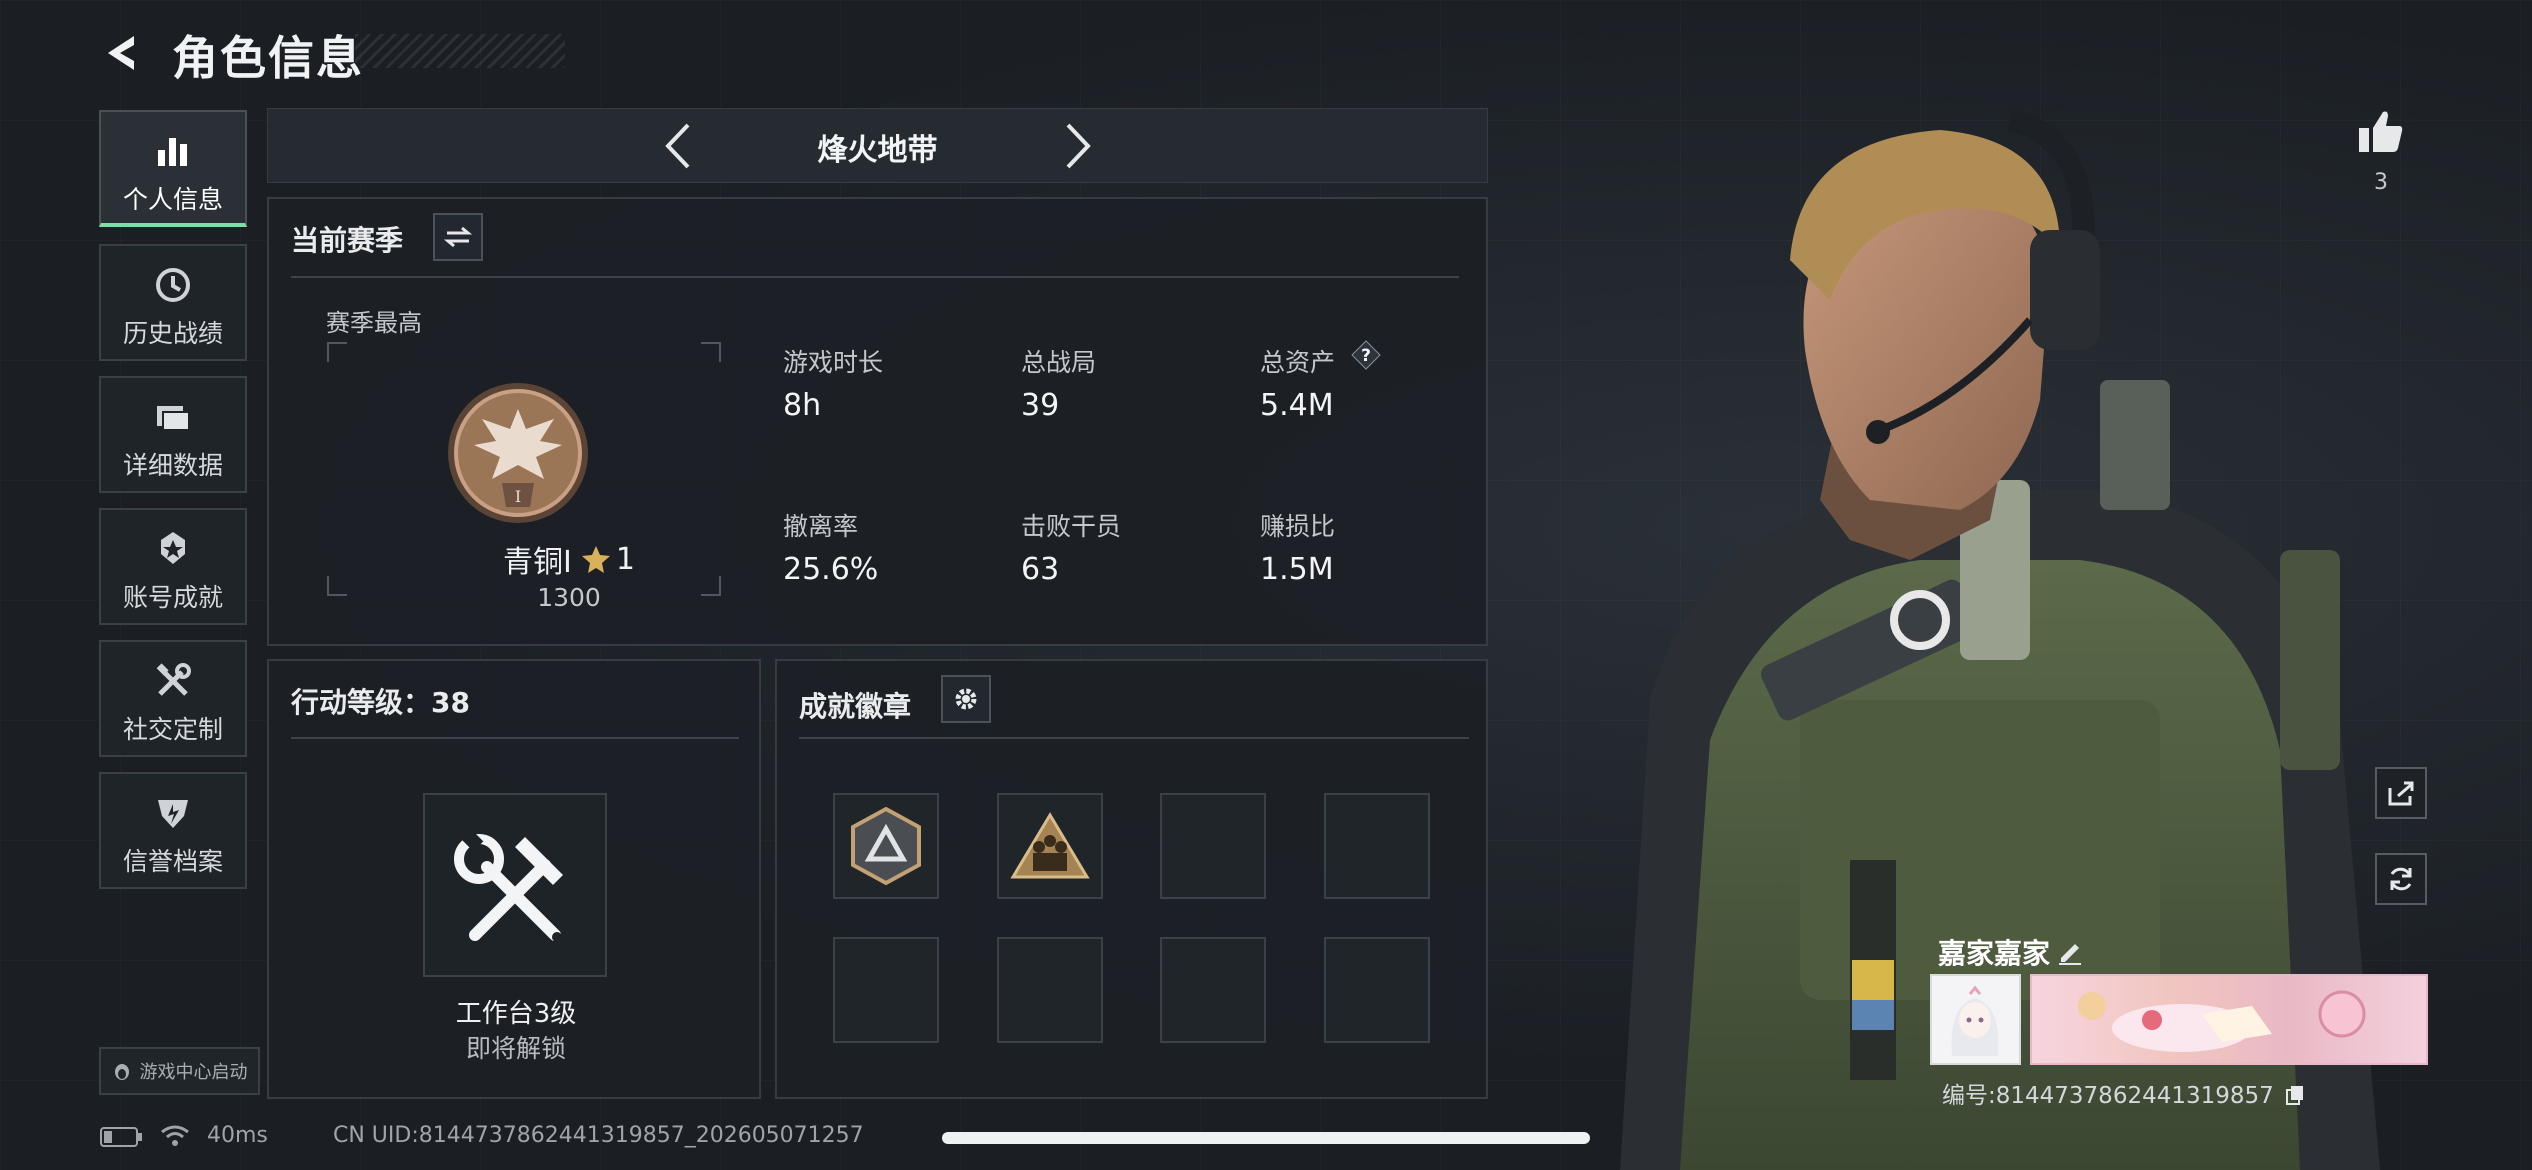 The width and height of the screenshot is (2532, 1170). Describe the element at coordinates (173, 679) in the screenshot. I see `tools-icon` at that location.